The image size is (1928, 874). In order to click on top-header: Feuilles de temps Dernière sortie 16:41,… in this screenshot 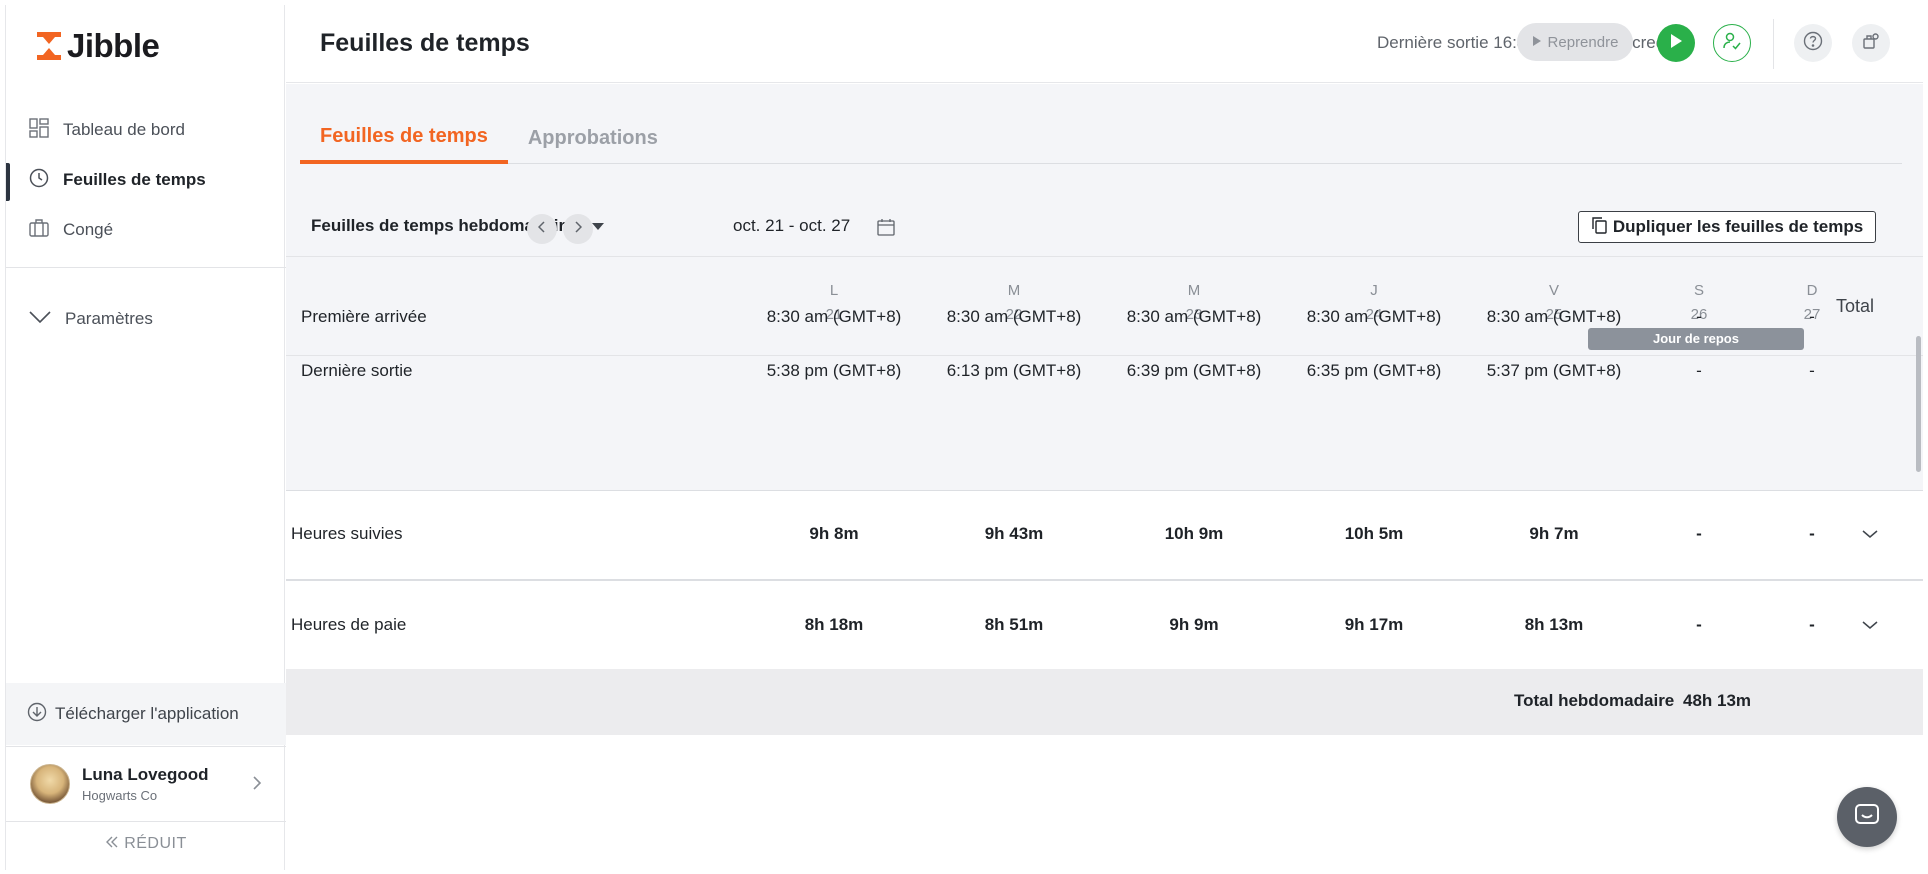, I will do `click(1104, 44)`.